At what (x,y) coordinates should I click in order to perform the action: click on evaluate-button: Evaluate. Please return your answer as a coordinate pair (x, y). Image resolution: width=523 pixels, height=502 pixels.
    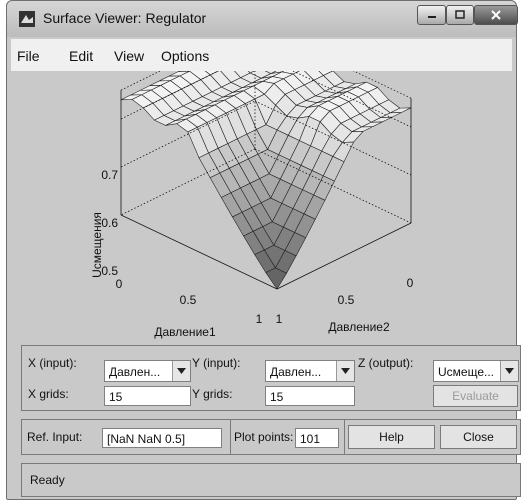
    Looking at the image, I should click on (475, 396).